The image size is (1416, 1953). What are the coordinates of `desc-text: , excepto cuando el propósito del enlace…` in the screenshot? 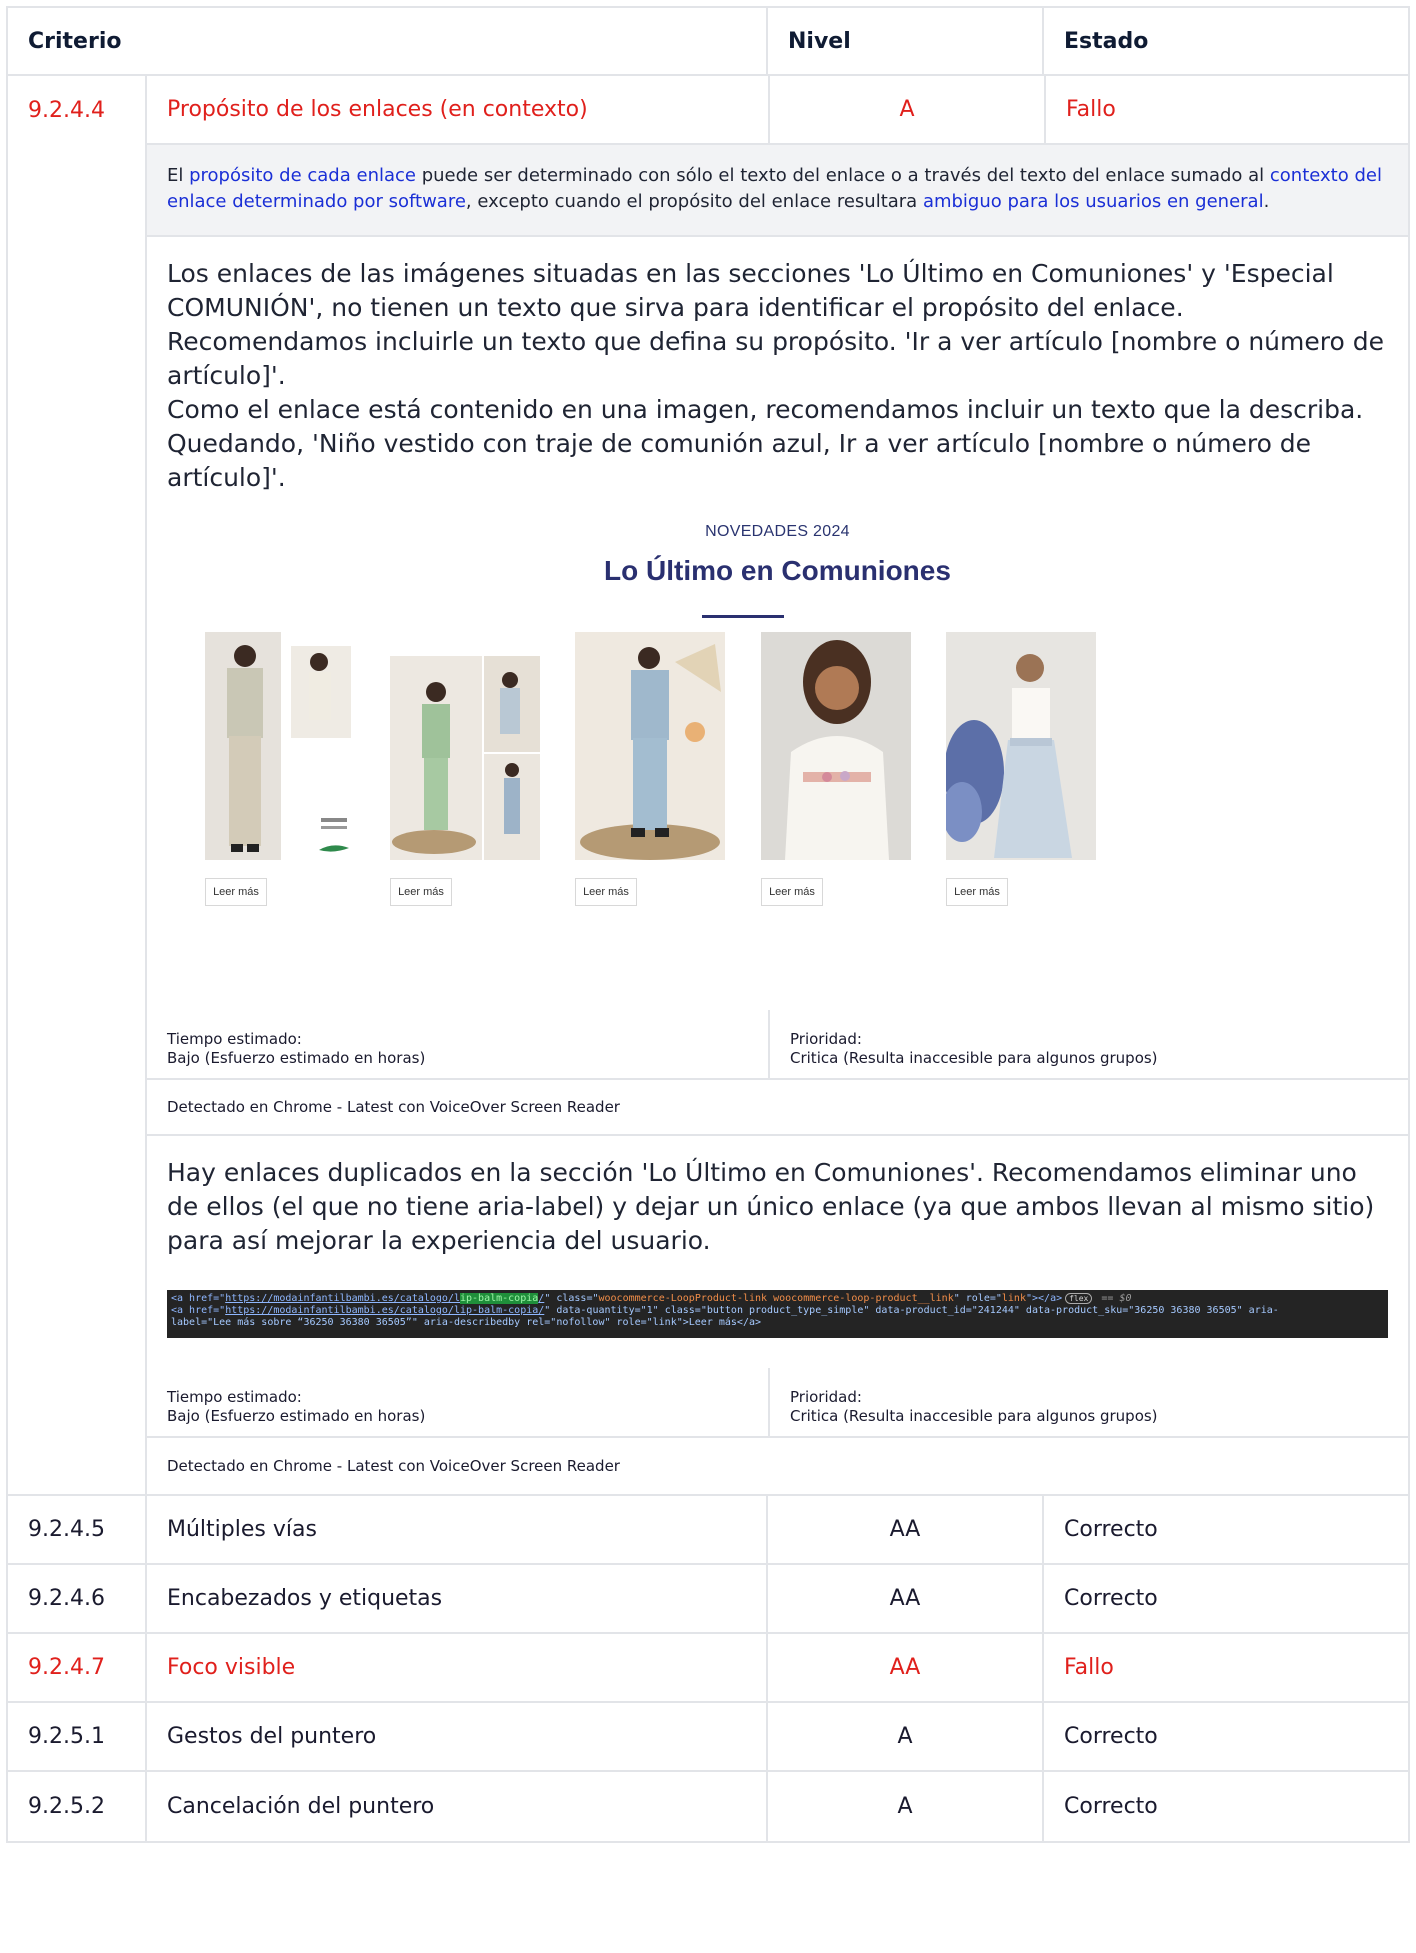 It's located at (694, 201).